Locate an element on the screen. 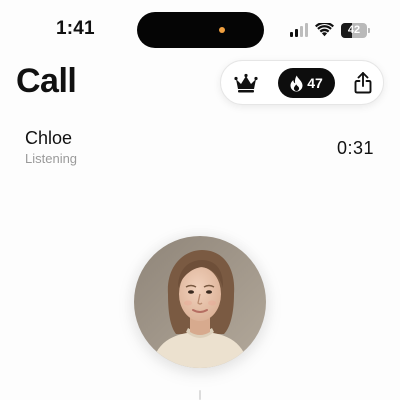 The width and height of the screenshot is (400, 400). battery-level-text: 42 is located at coordinates (354, 29).